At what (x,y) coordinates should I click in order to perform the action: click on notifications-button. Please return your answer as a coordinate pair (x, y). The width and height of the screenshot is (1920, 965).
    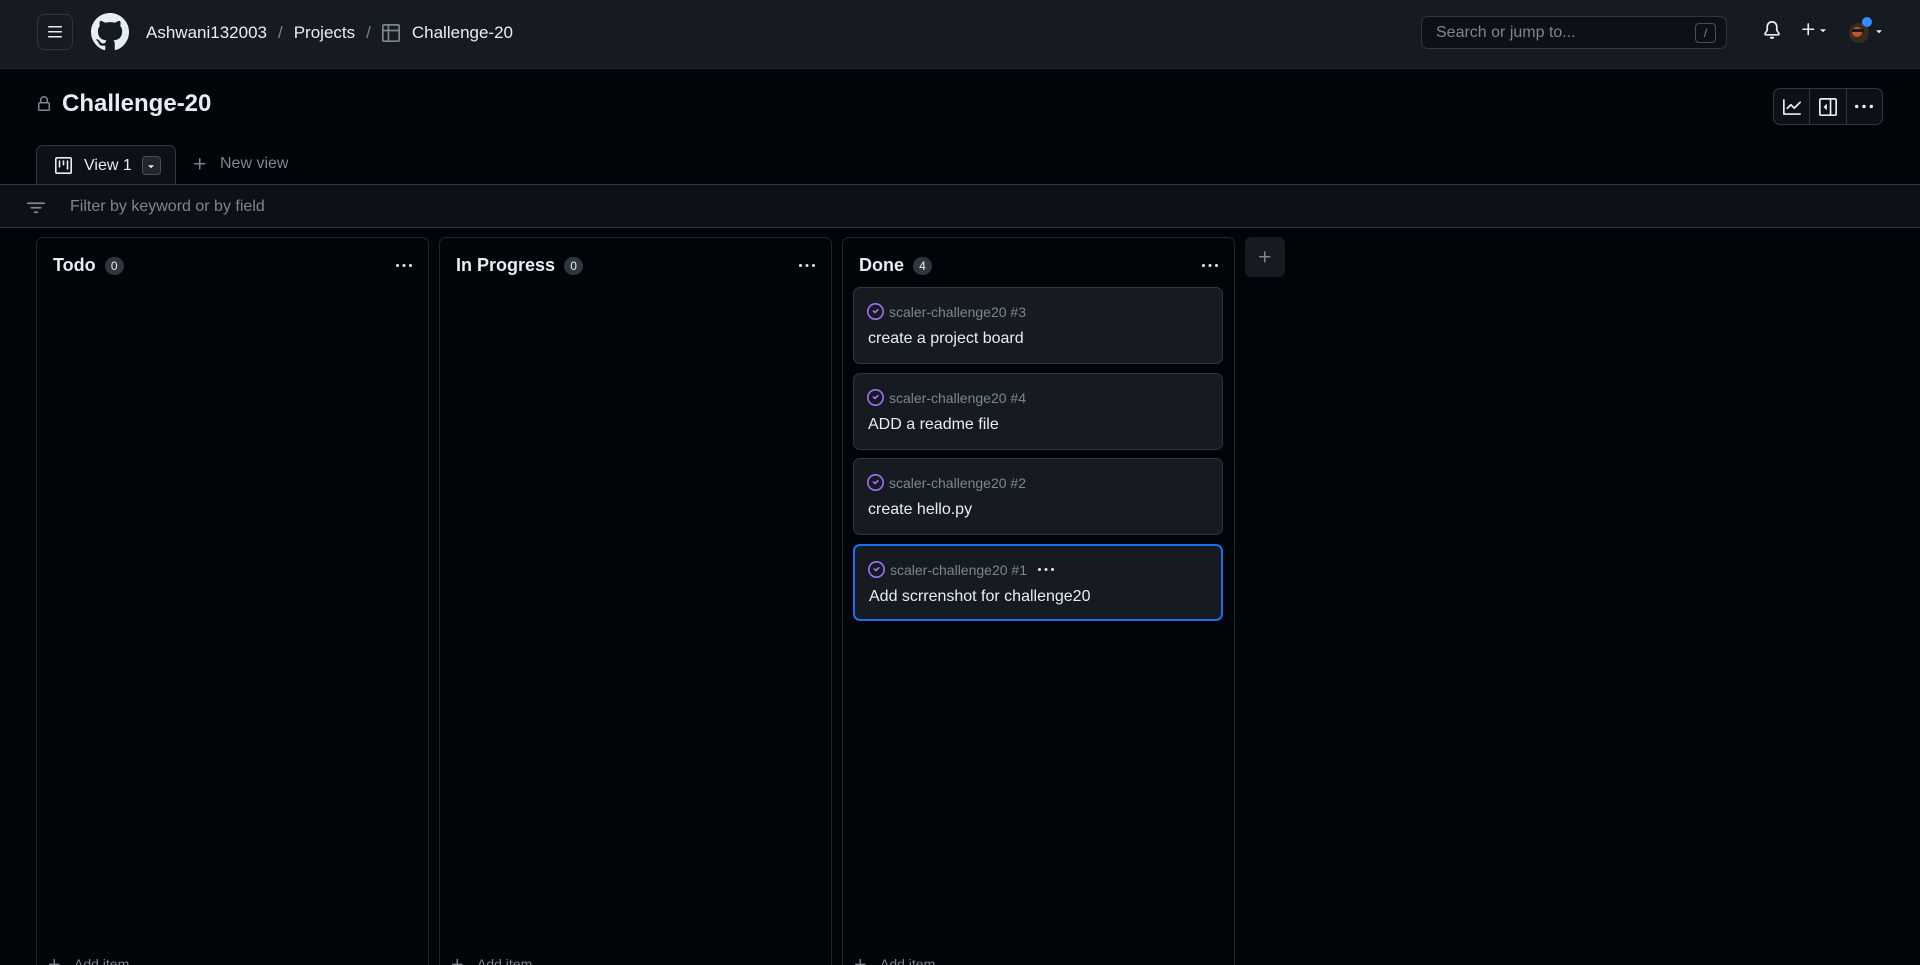
    Looking at the image, I should click on (1772, 30).